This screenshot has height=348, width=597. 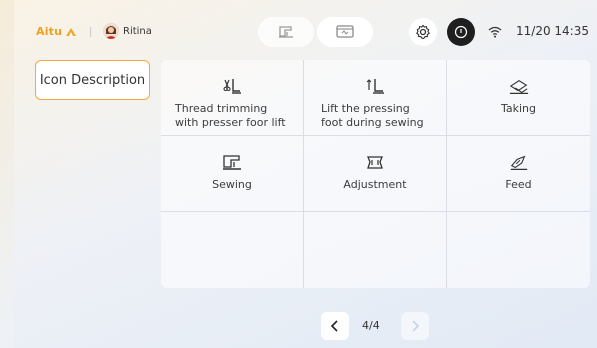 I want to click on sewing-machine-icon, so click(x=286, y=32).